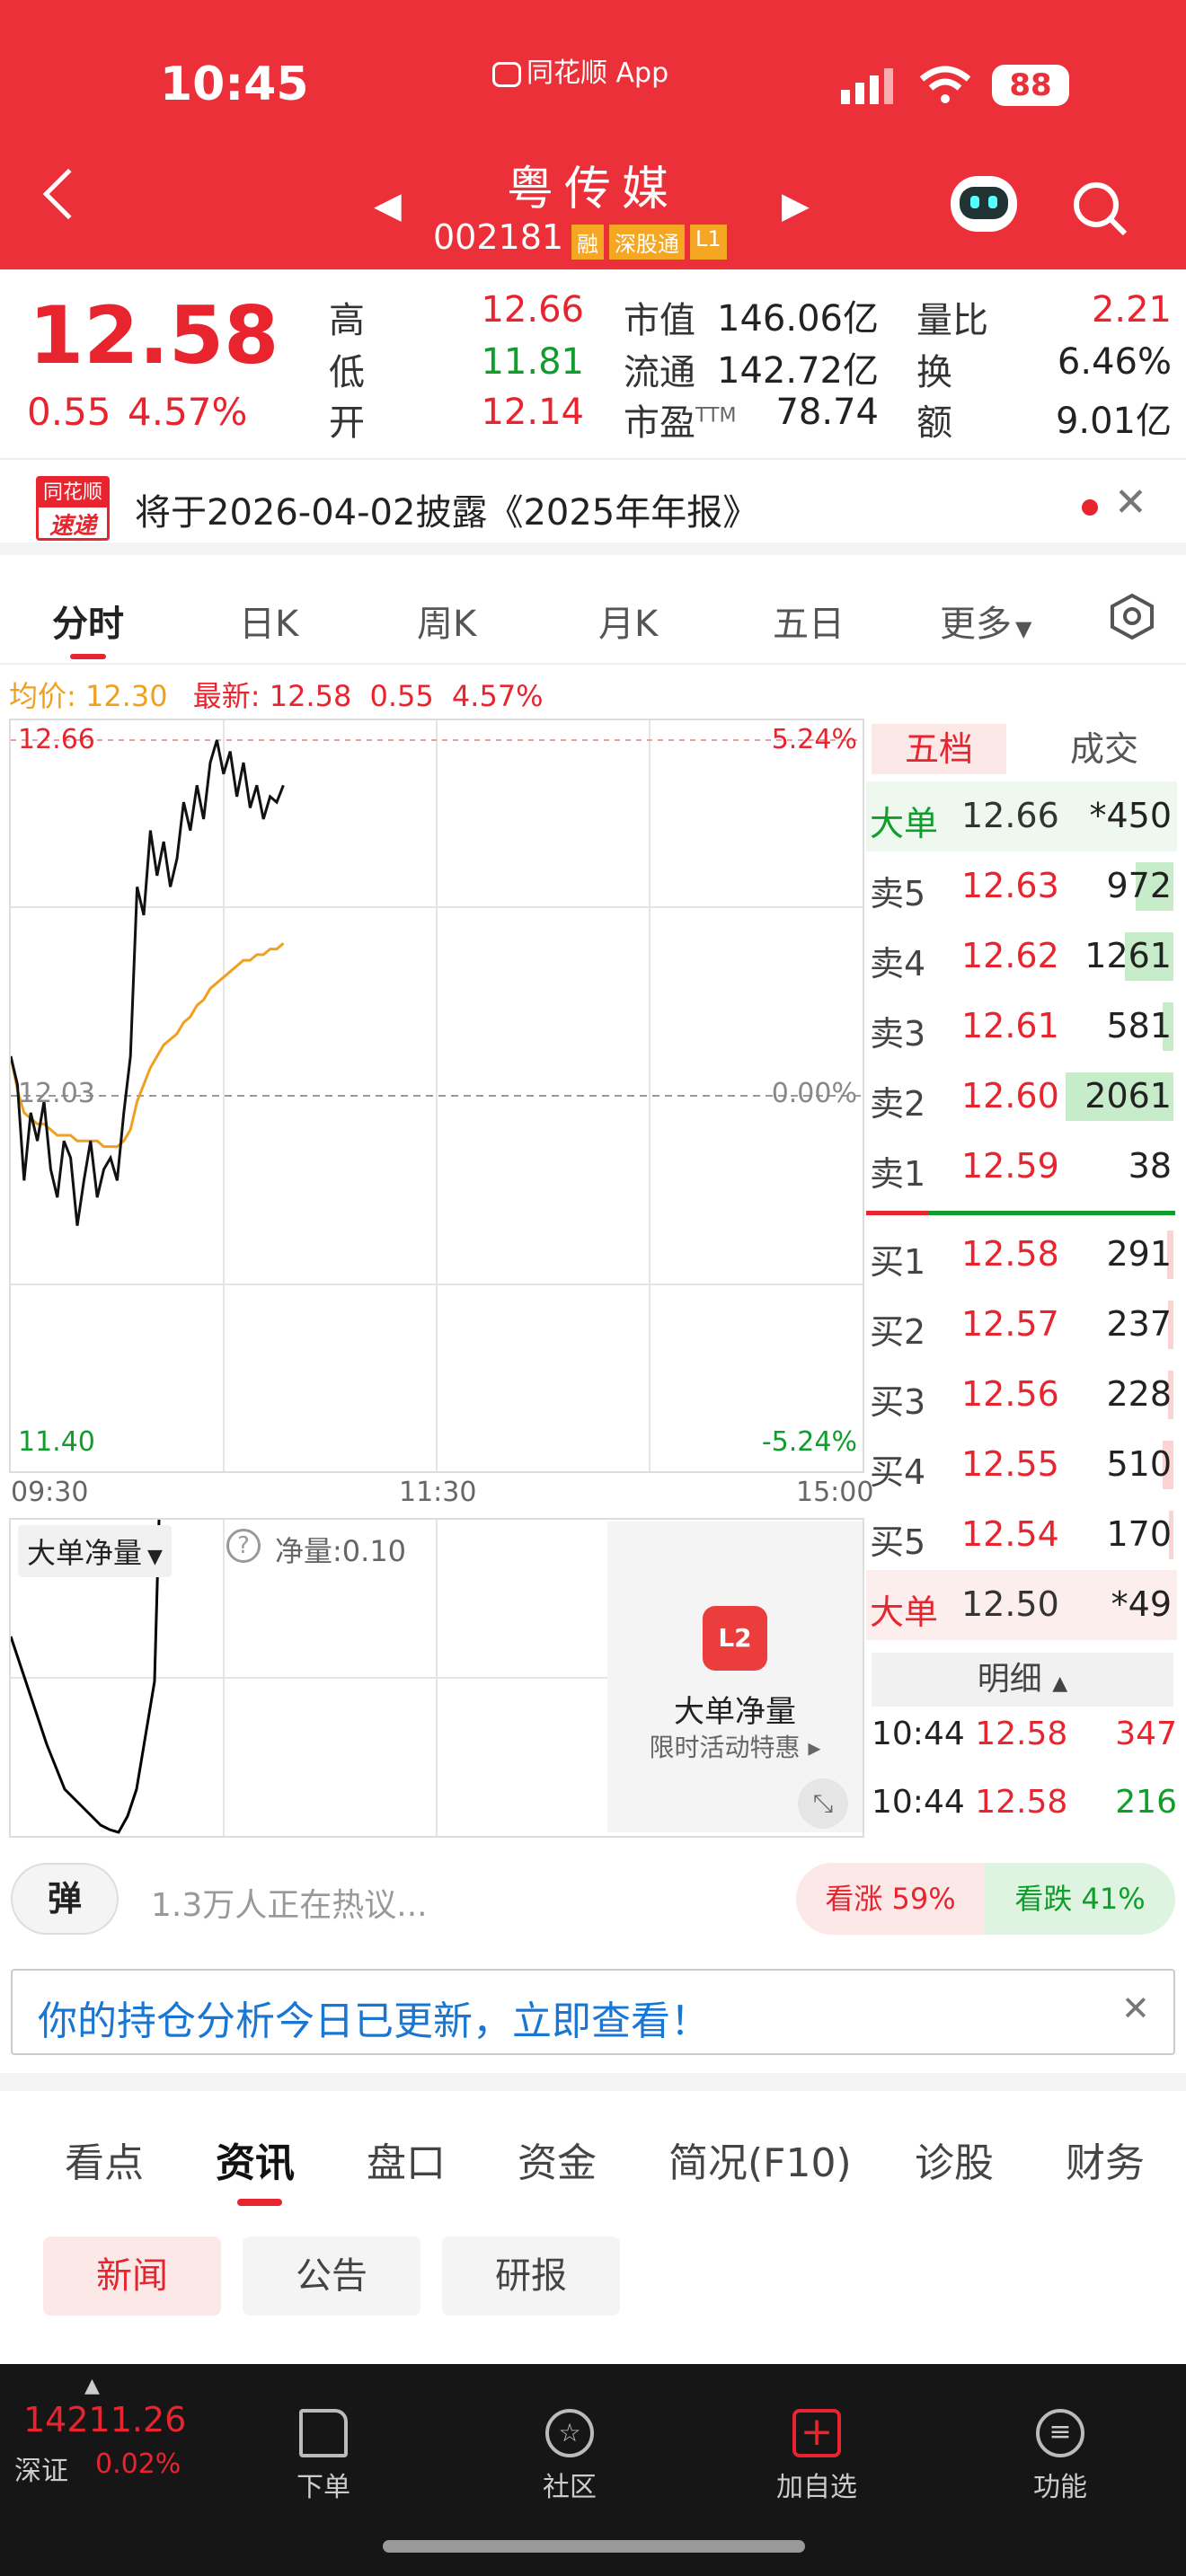 The height and width of the screenshot is (2576, 1186). I want to click on value-turnover: 6.46%, so click(1114, 362).